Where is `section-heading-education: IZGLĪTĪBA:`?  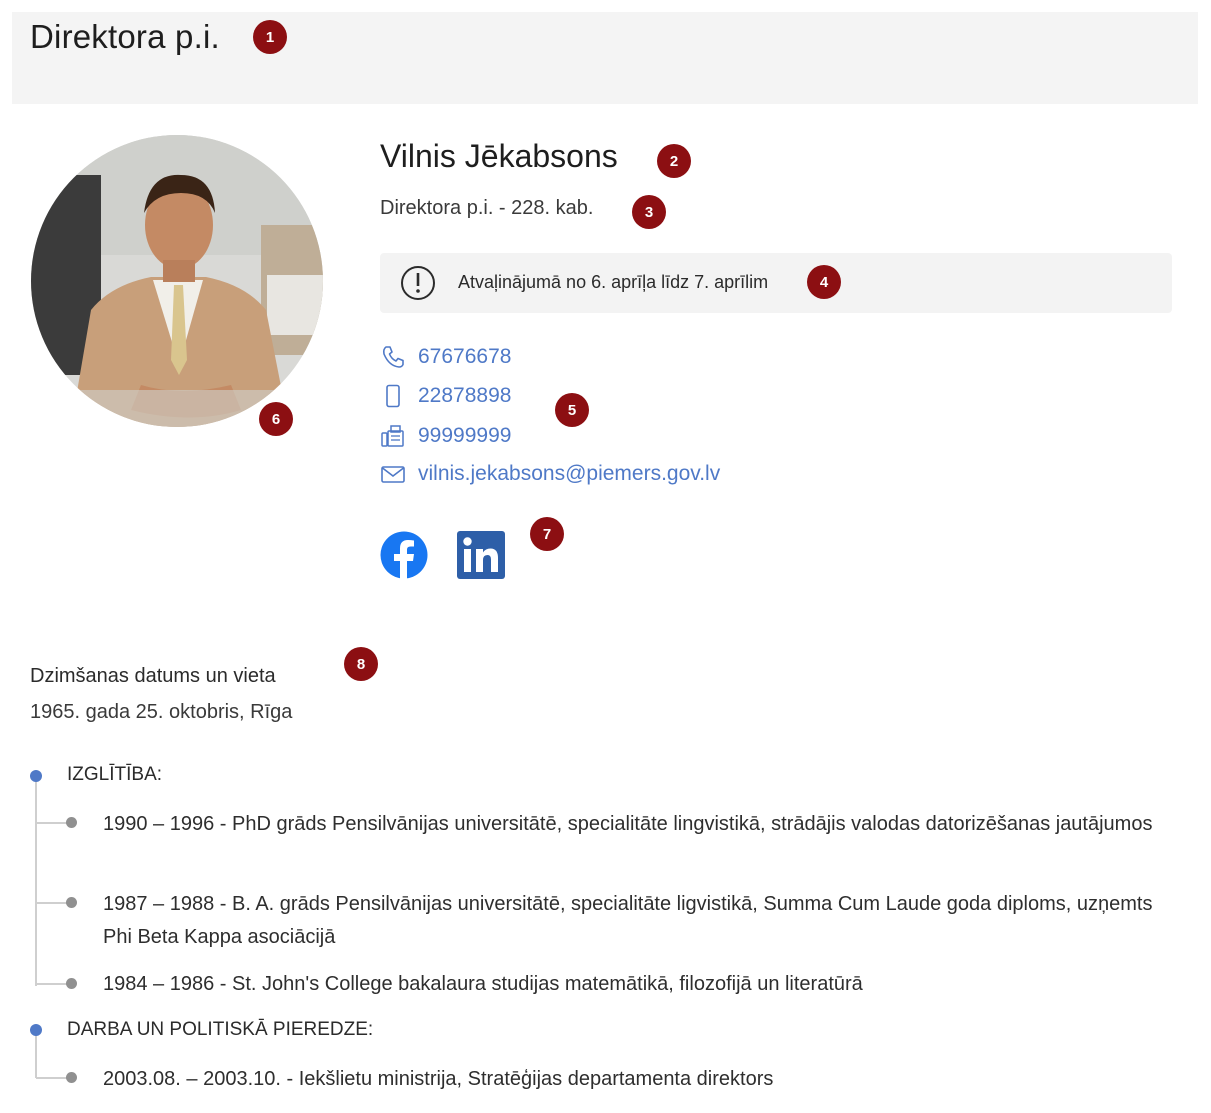 section-heading-education: IZGLĪTĪBA: is located at coordinates (115, 774).